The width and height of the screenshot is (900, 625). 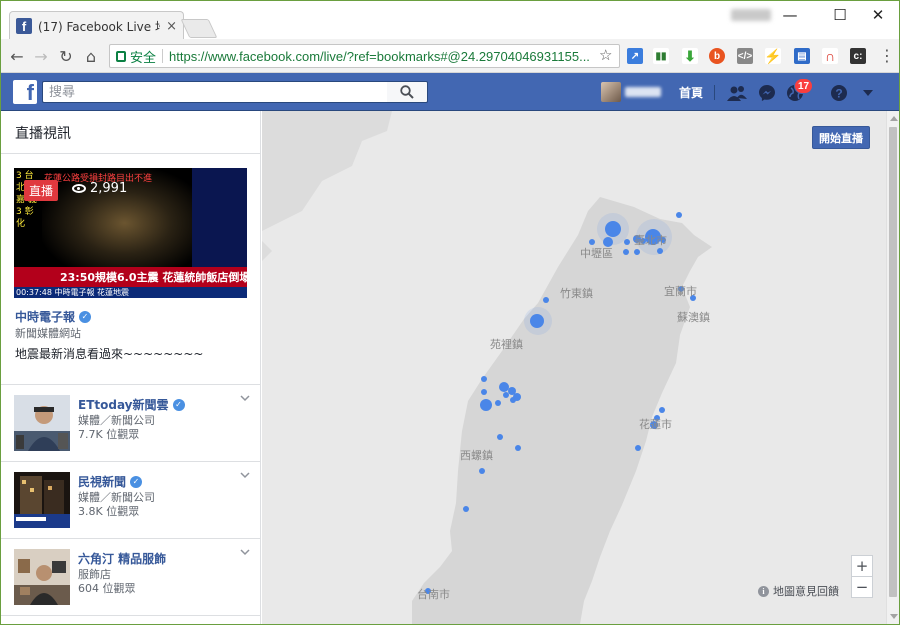 What do you see at coordinates (91, 56) in the screenshot?
I see `home-icon: ⌂` at bounding box center [91, 56].